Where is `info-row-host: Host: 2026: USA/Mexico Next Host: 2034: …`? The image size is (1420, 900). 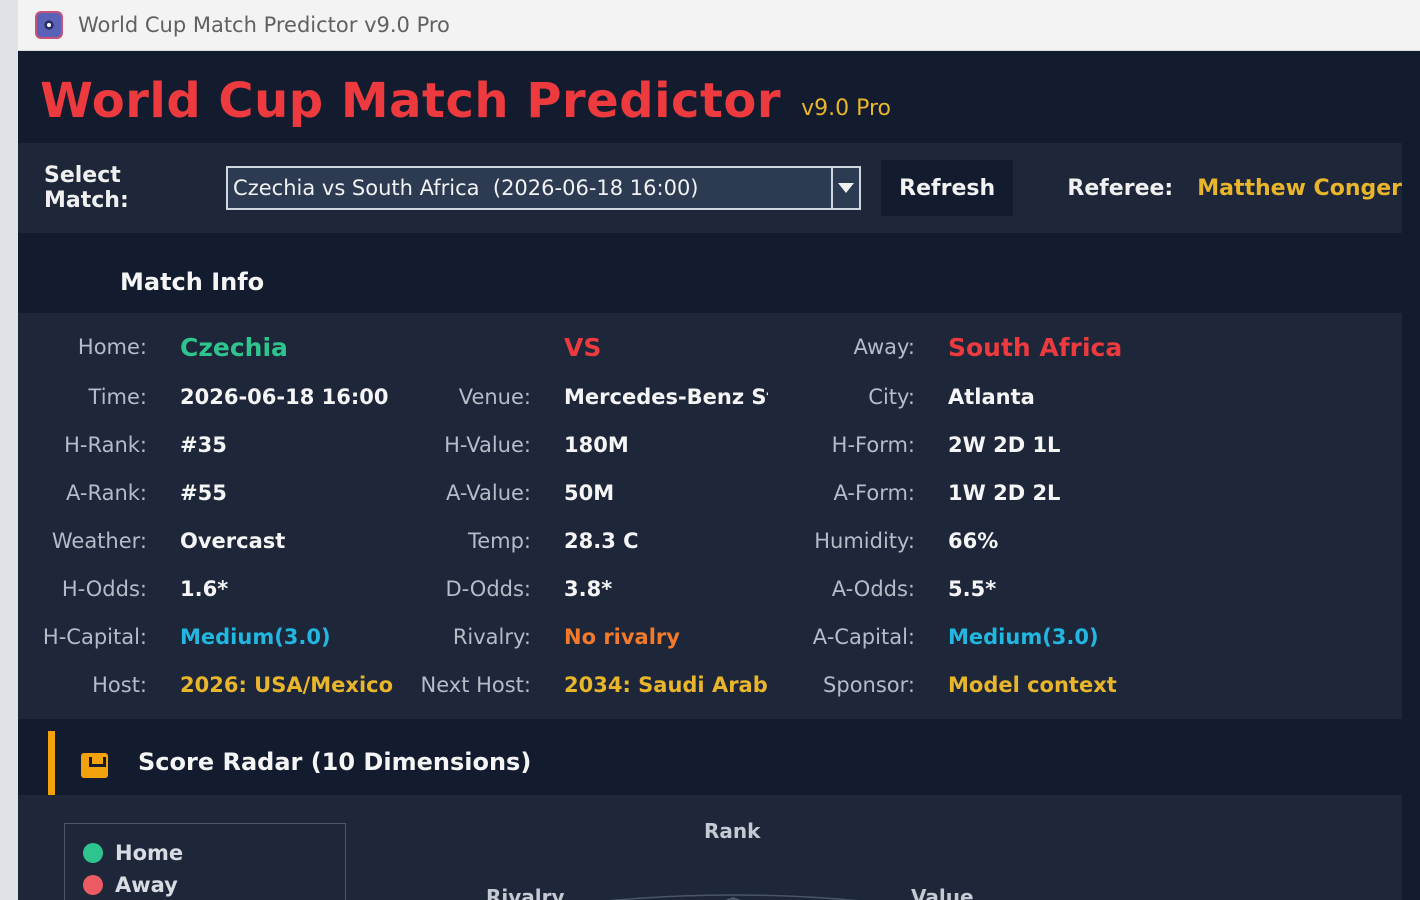
info-row-host: Host: 2026: USA/Mexico Next Host: 2034: … is located at coordinates (710, 693).